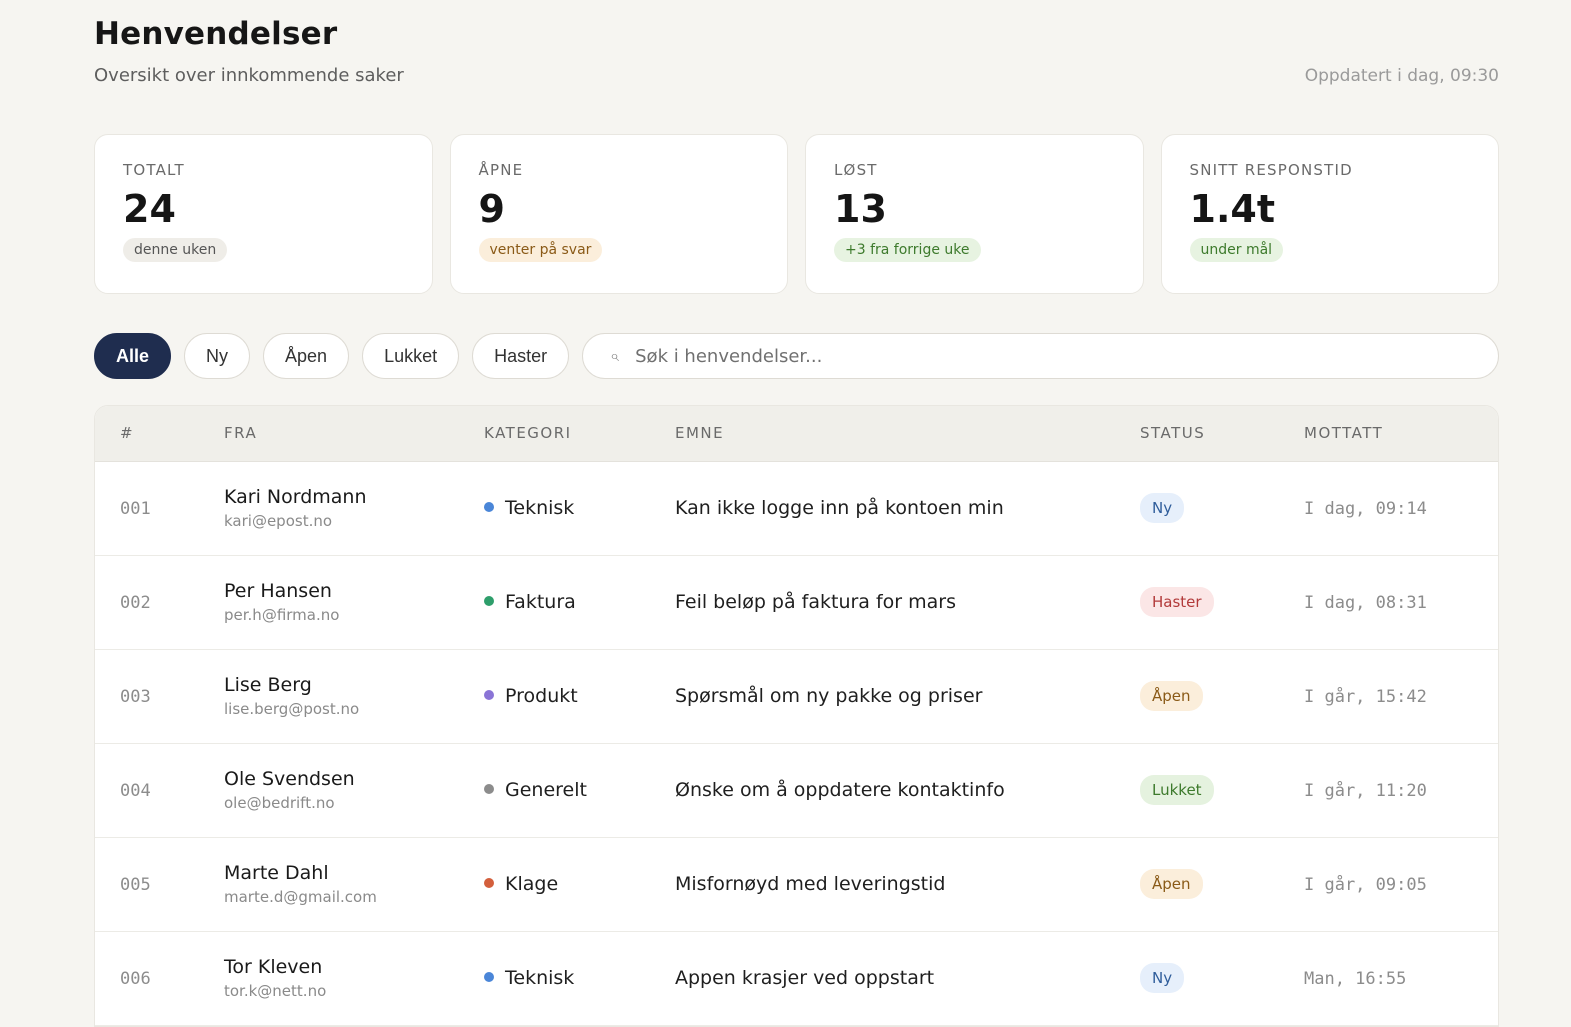 The width and height of the screenshot is (1571, 1027). I want to click on row-id: 004, so click(135, 791).